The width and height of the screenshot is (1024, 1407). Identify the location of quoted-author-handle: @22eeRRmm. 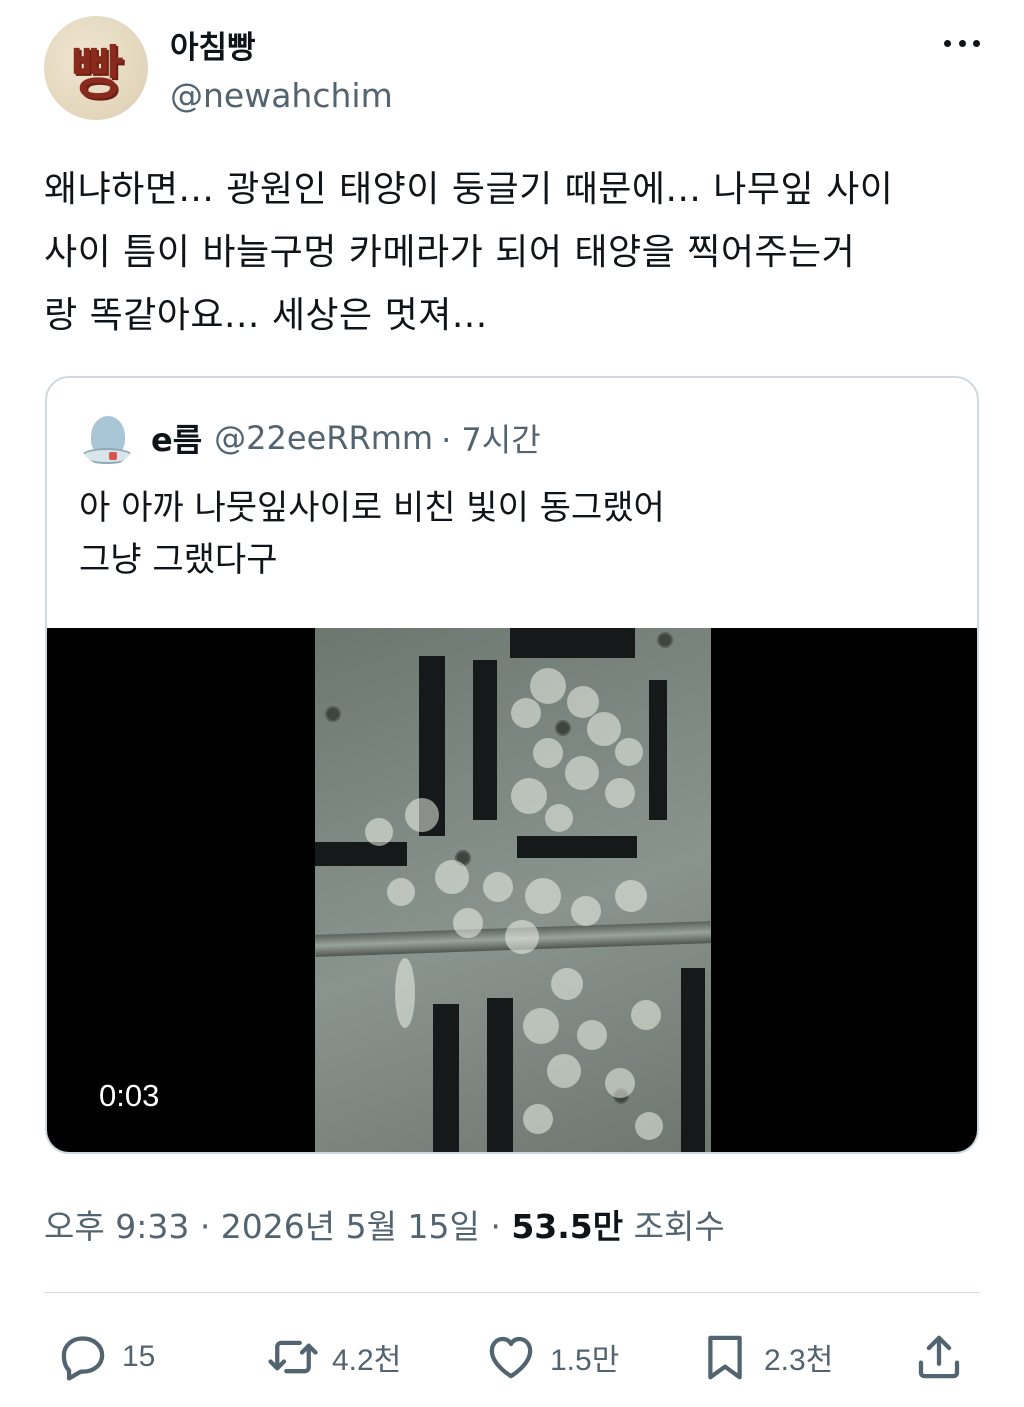
(323, 438).